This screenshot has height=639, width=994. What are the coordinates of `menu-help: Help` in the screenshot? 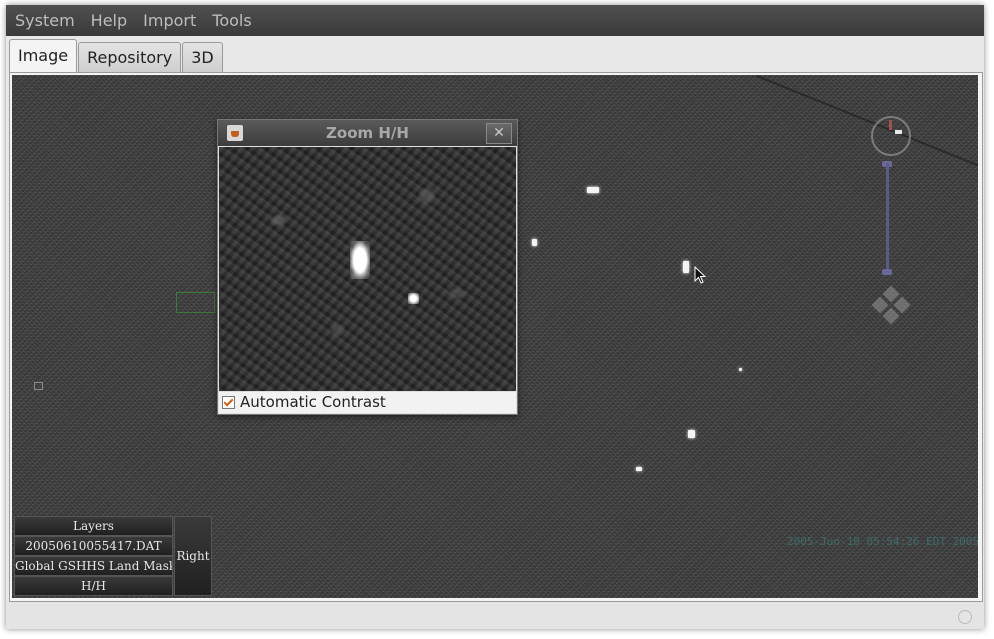 It's located at (109, 20).